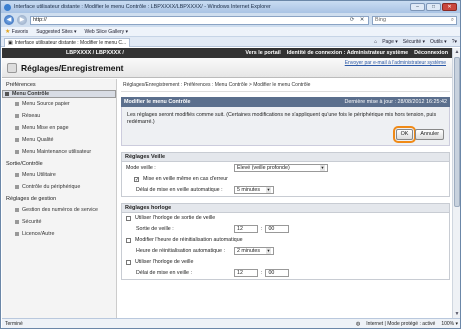 The width and height of the screenshot is (461, 329). What do you see at coordinates (59, 187) in the screenshot?
I see `sidebar-item-controle-peripherique: Contrôle du périphérique` at bounding box center [59, 187].